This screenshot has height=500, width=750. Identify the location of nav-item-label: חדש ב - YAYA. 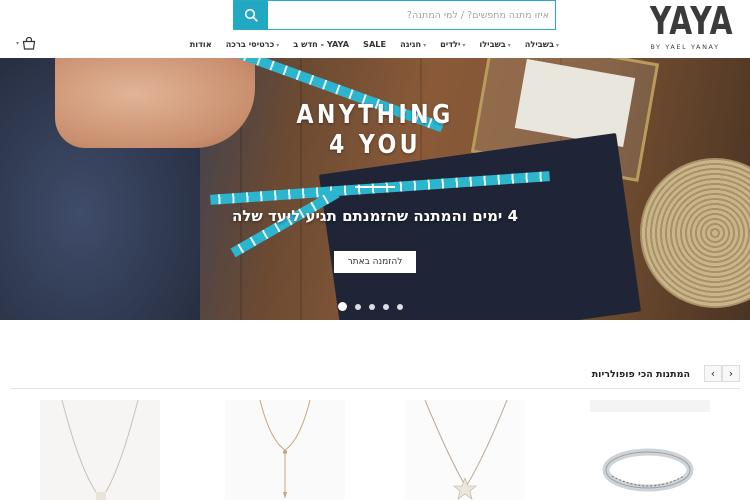
(321, 44).